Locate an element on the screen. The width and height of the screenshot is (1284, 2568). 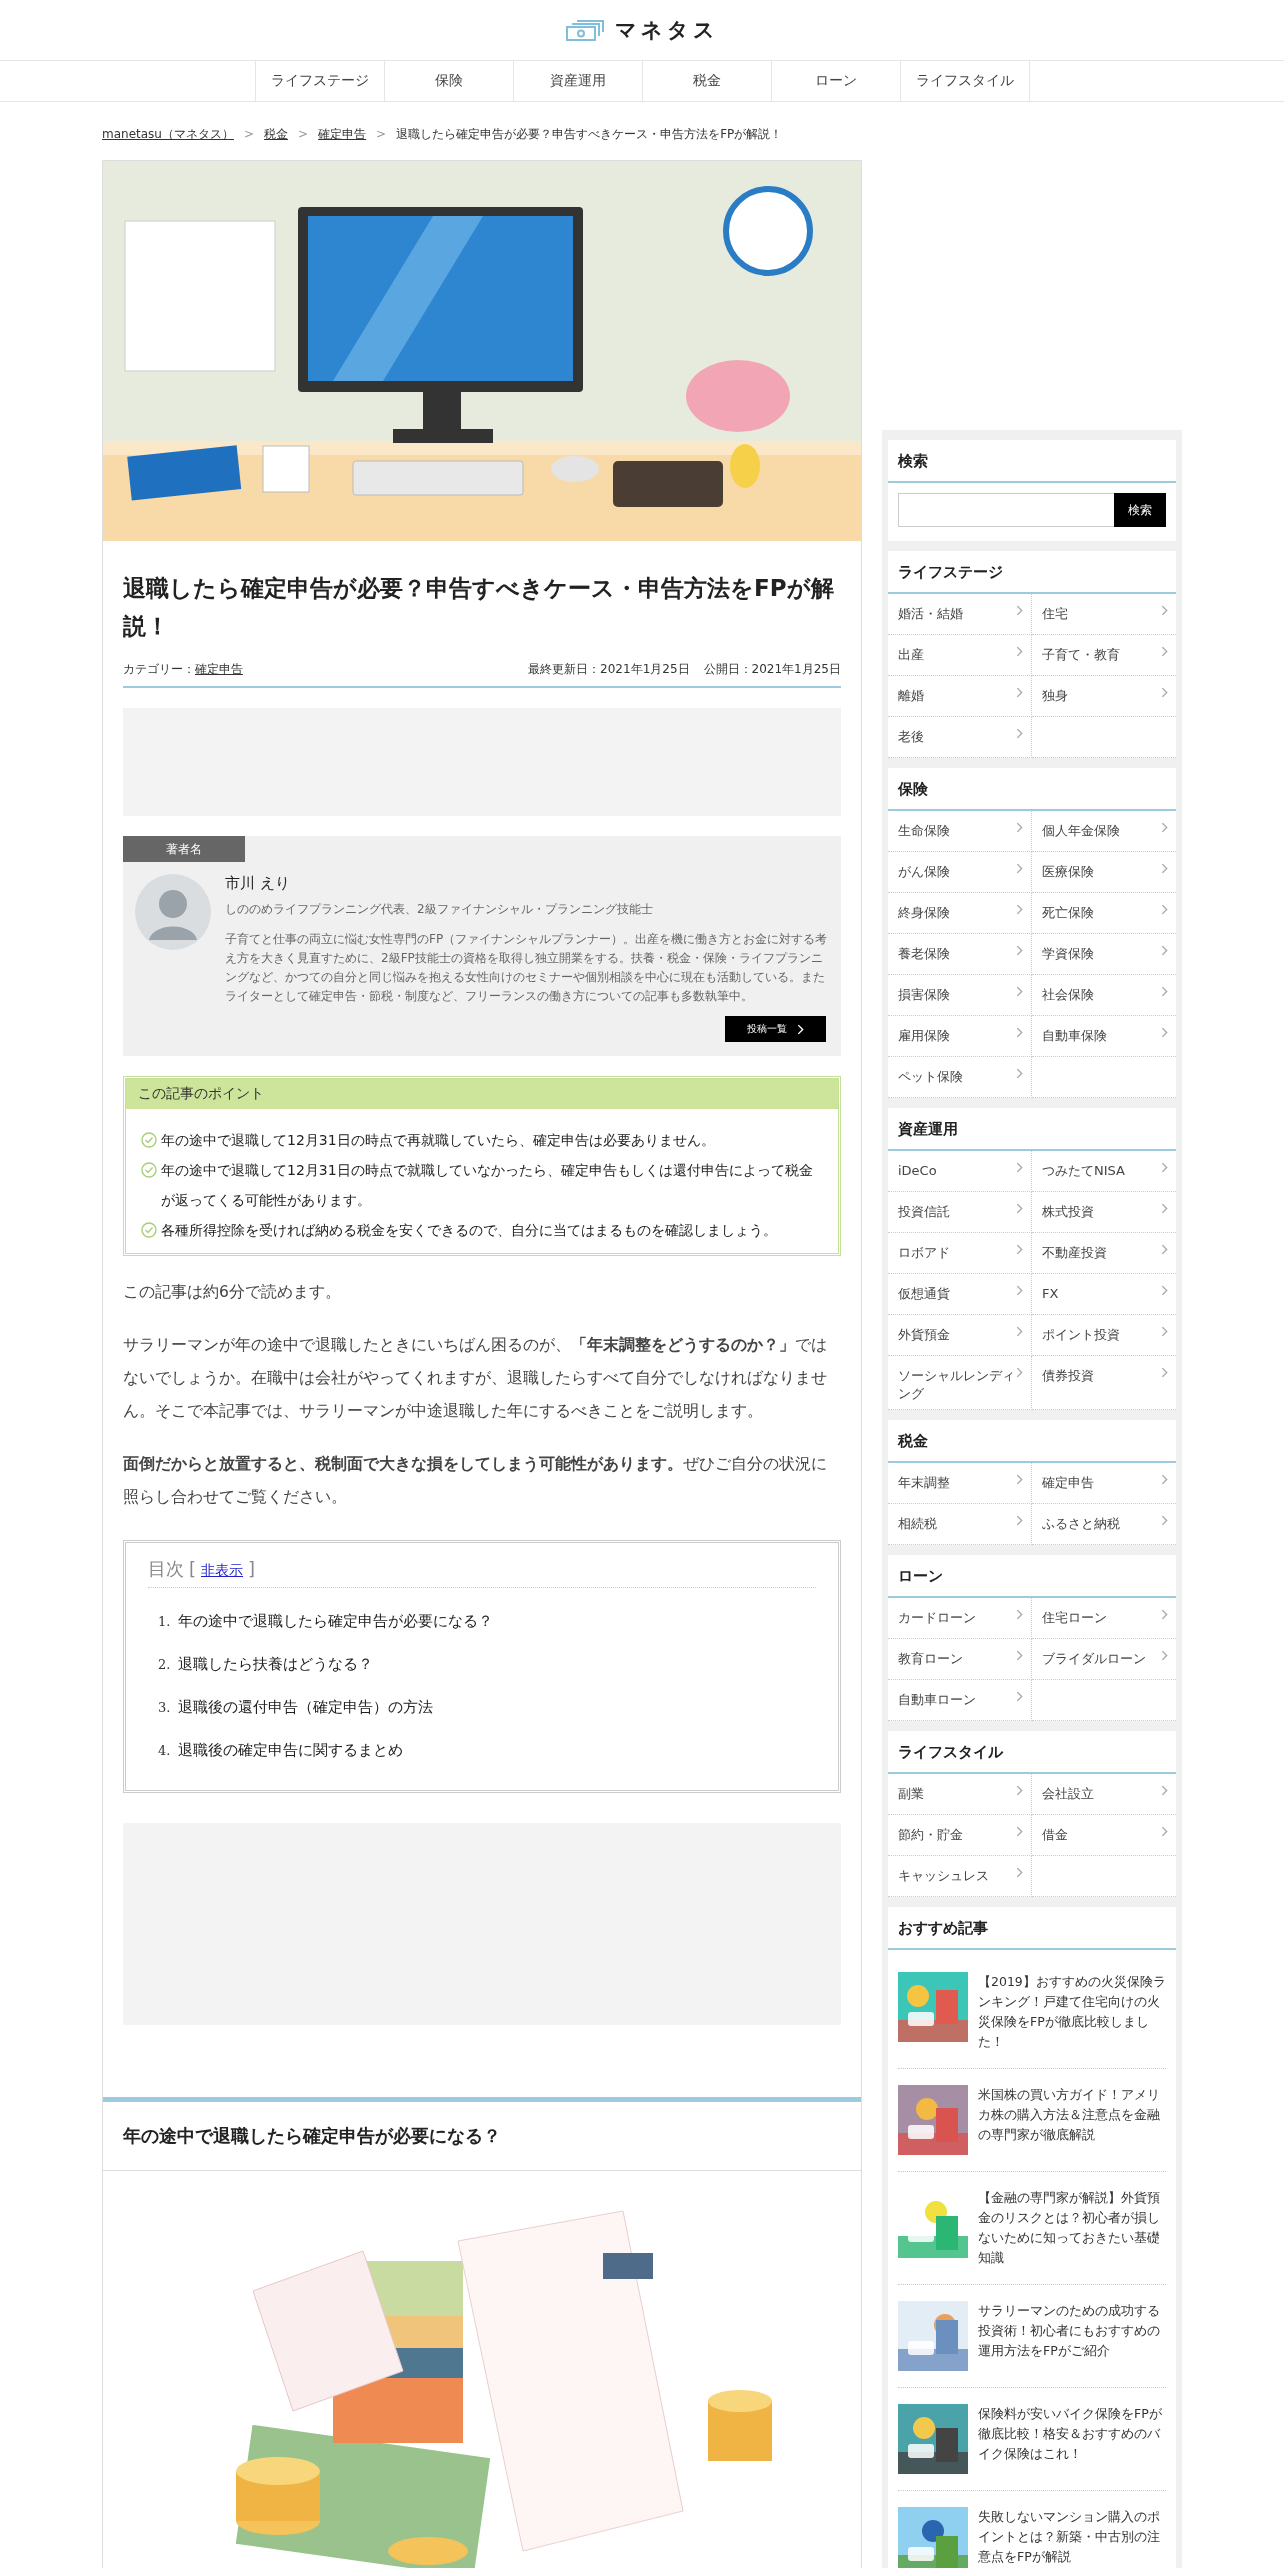
widget-title: 税金 is located at coordinates (1032, 1441).